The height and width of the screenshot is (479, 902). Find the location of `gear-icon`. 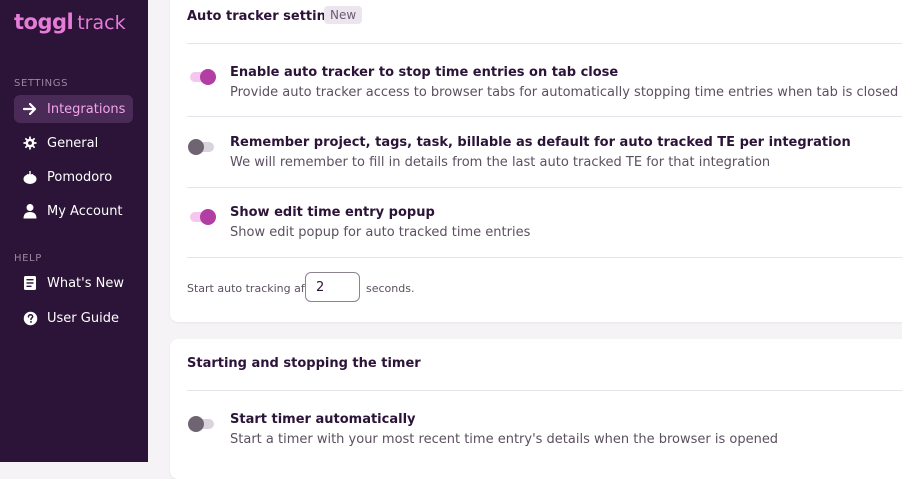

gear-icon is located at coordinates (30, 143).